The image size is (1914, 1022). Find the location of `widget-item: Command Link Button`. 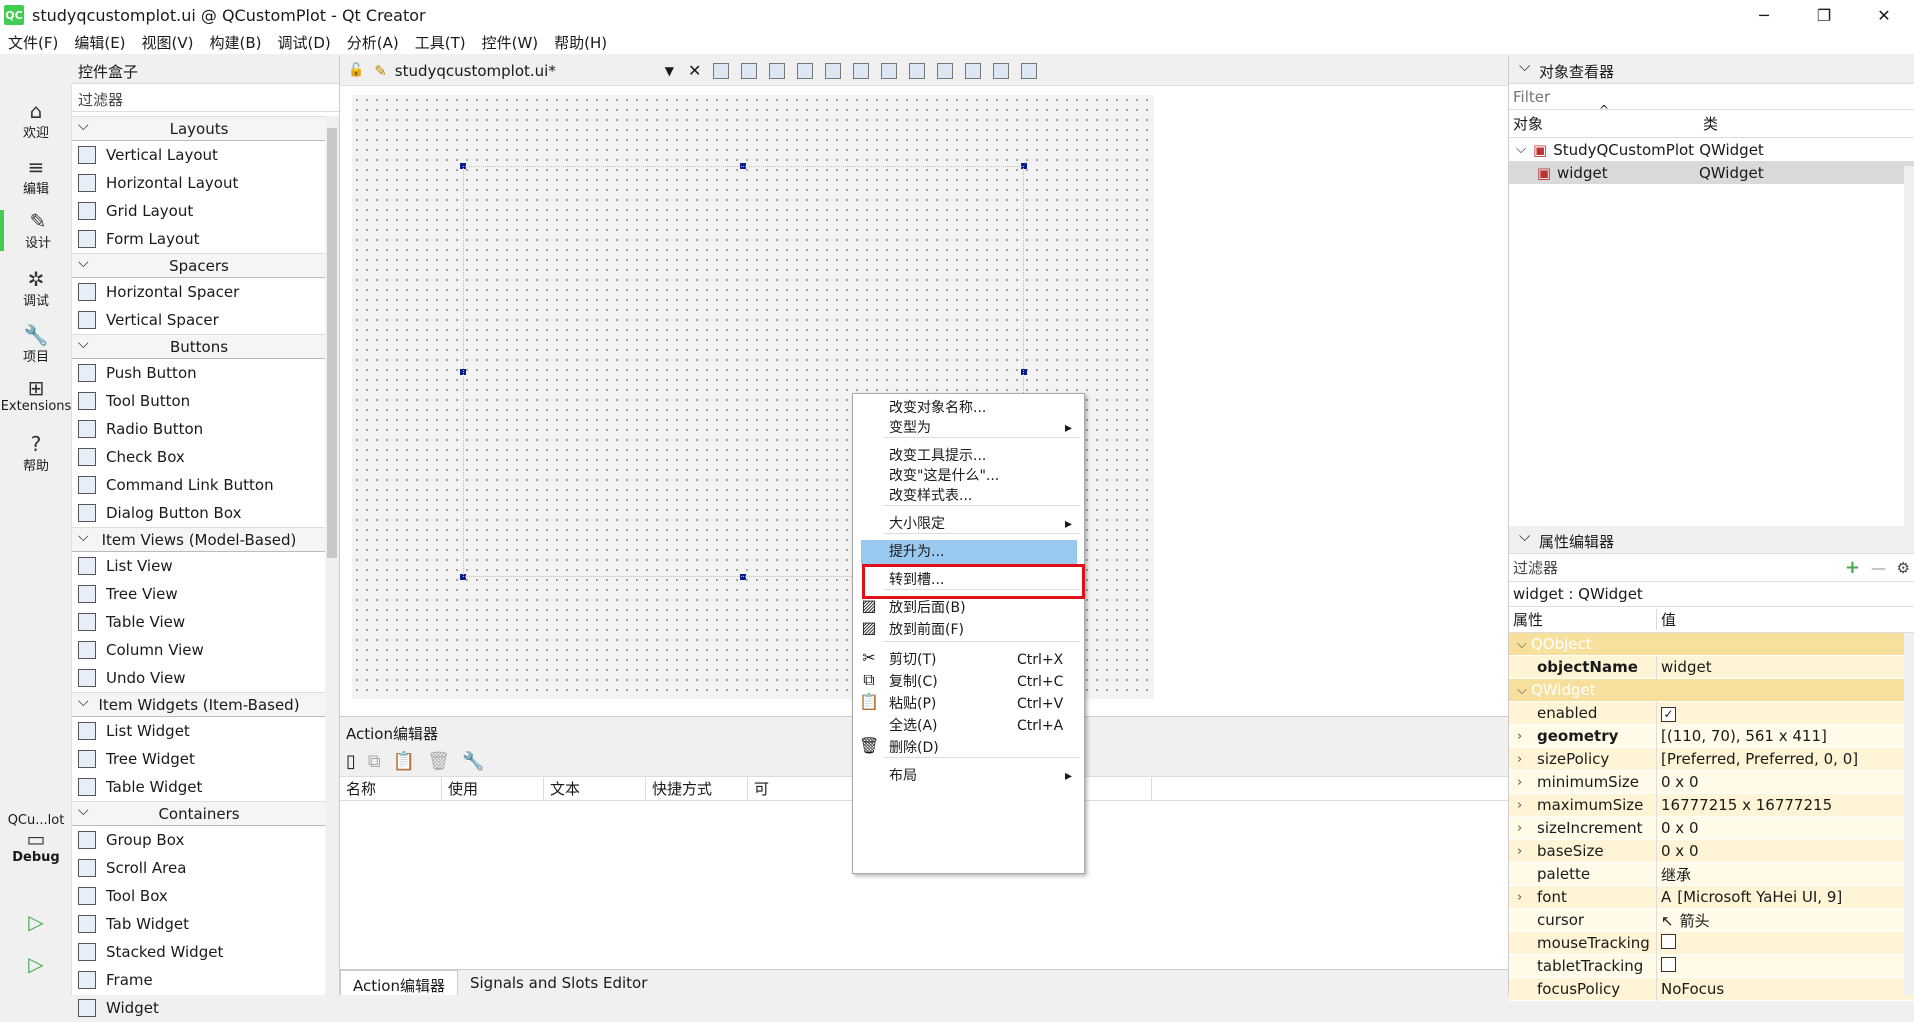

widget-item: Command Link Button is located at coordinates (199, 485).